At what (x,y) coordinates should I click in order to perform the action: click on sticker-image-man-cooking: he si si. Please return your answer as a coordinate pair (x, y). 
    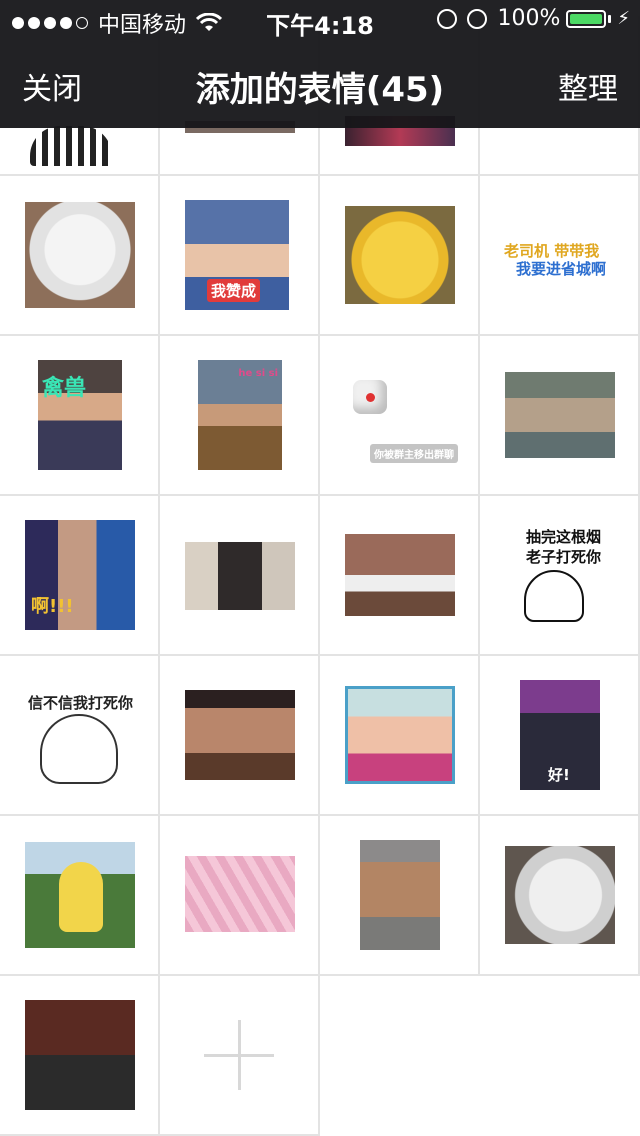
    Looking at the image, I should click on (240, 415).